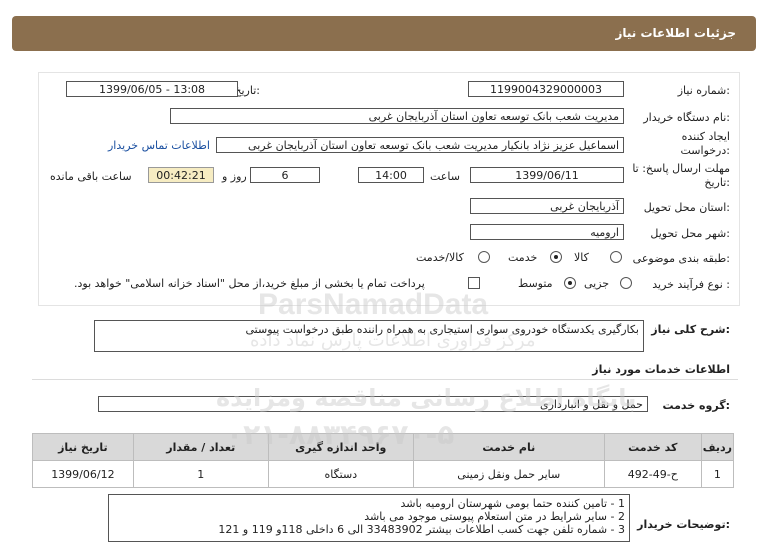  What do you see at coordinates (681, 175) in the screenshot?
I see `deadline-label: مهلت ارسال پاسخ: تا تاریخ:` at bounding box center [681, 175].